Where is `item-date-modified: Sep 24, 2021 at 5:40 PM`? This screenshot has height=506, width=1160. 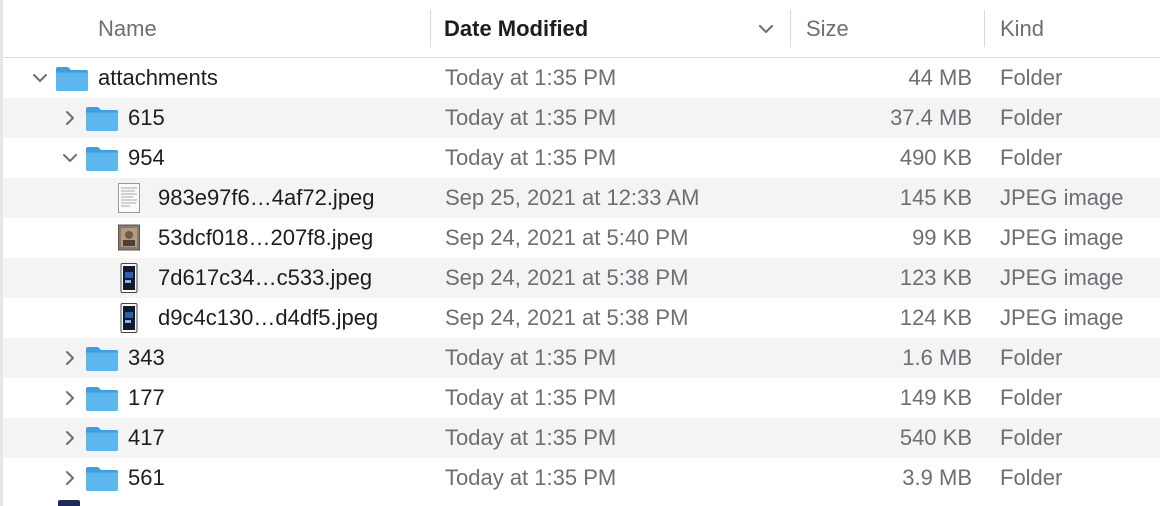
item-date-modified: Sep 24, 2021 at 5:40 PM is located at coordinates (567, 237).